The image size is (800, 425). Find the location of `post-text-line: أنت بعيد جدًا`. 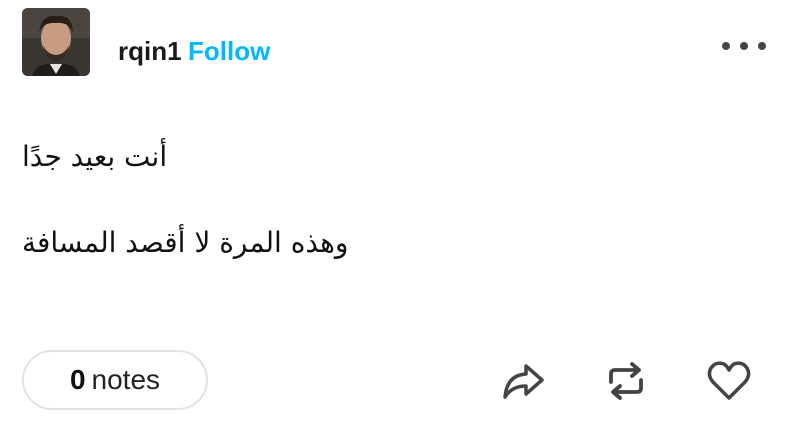

post-text-line: أنت بعيد جدًا is located at coordinates (95, 156).